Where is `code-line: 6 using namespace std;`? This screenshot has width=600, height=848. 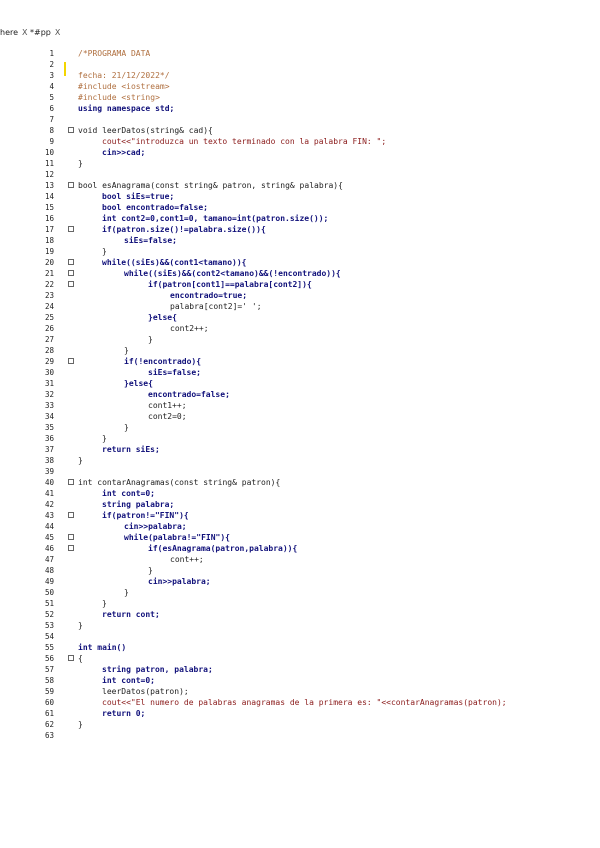
code-line: 6 using namespace std; is located at coordinates (300, 108).